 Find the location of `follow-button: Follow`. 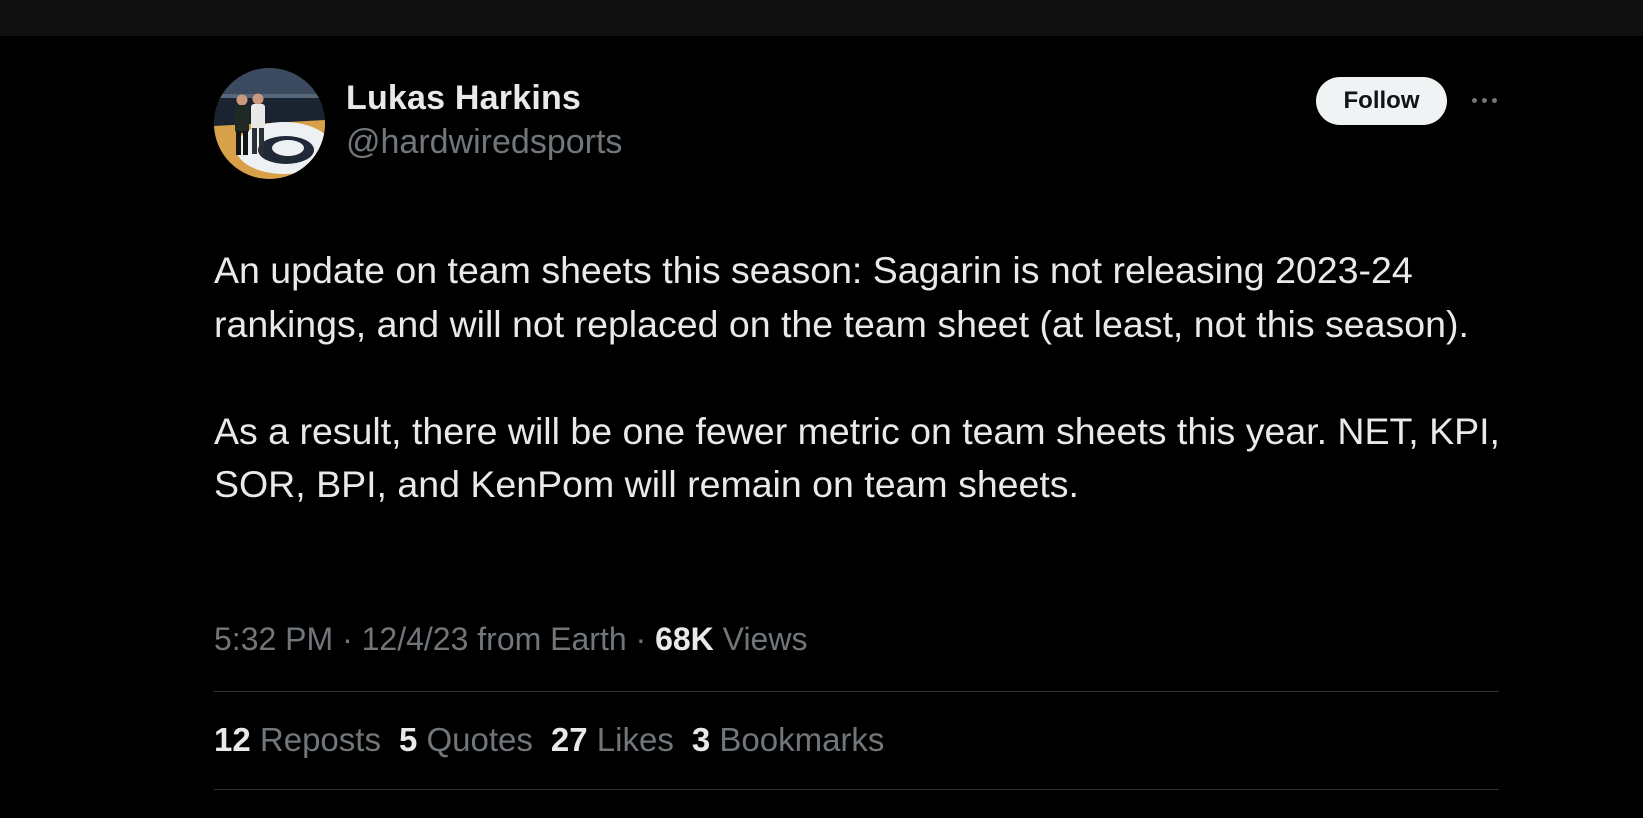

follow-button: Follow is located at coordinates (1381, 101).